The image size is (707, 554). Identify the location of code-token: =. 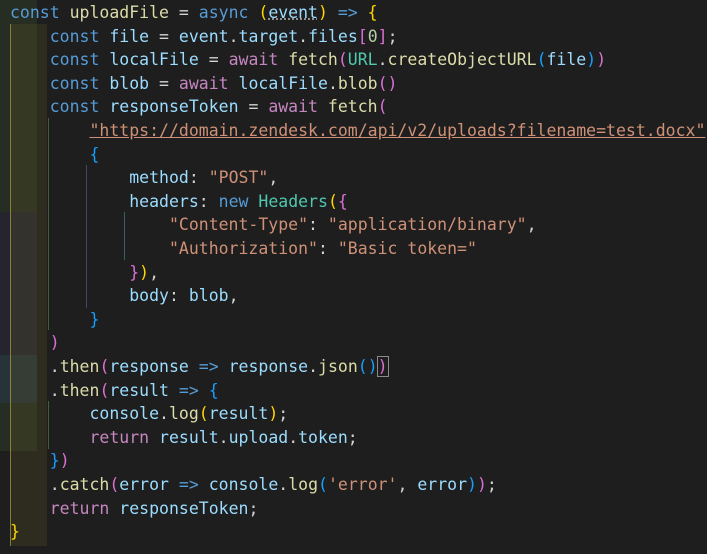
(183, 12).